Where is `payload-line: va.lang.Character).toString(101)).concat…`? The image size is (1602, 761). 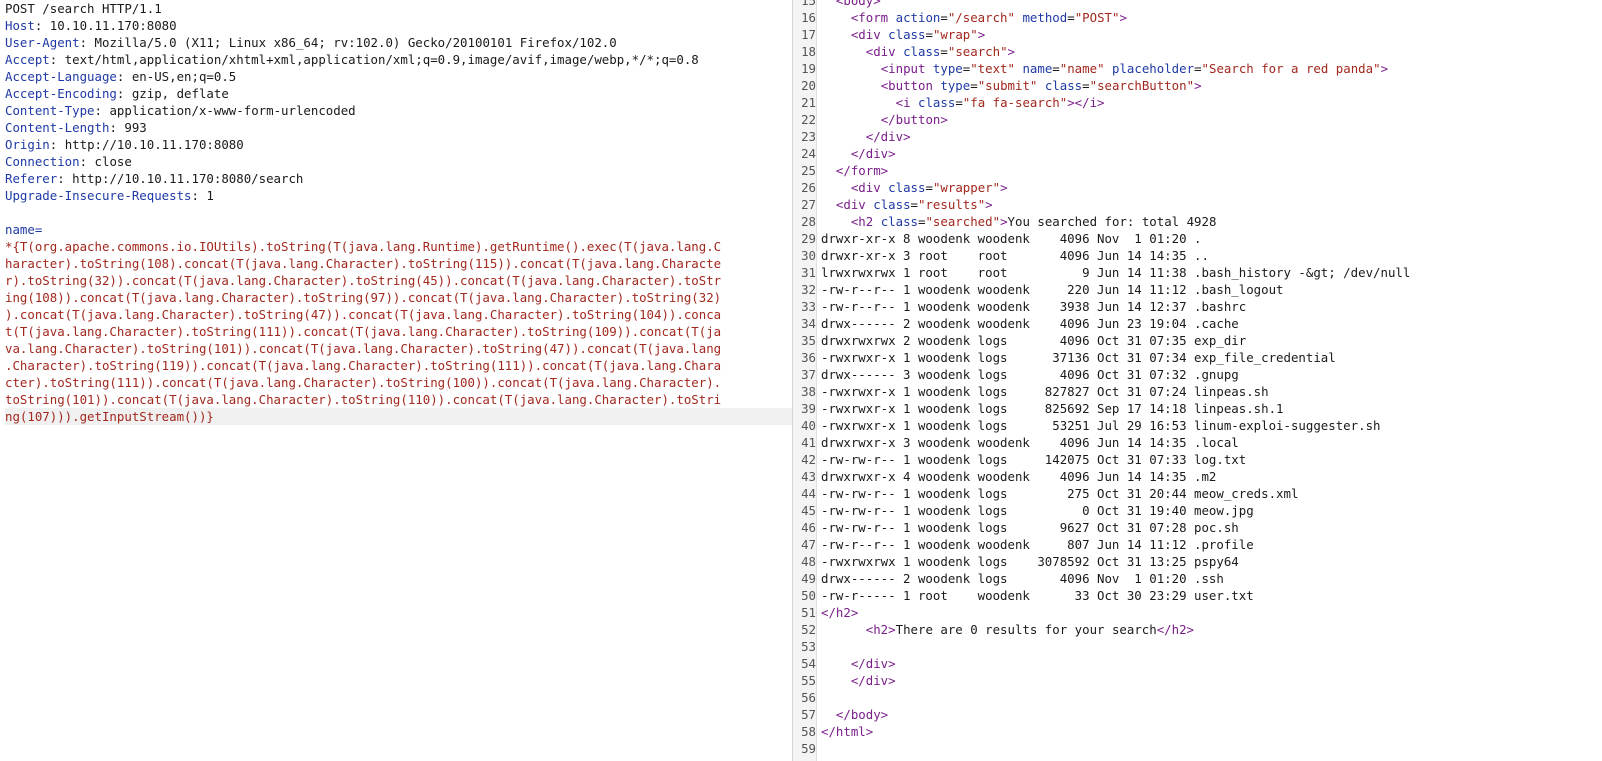 payload-line: va.lang.Character).toString(101)).concat… is located at coordinates (398, 348).